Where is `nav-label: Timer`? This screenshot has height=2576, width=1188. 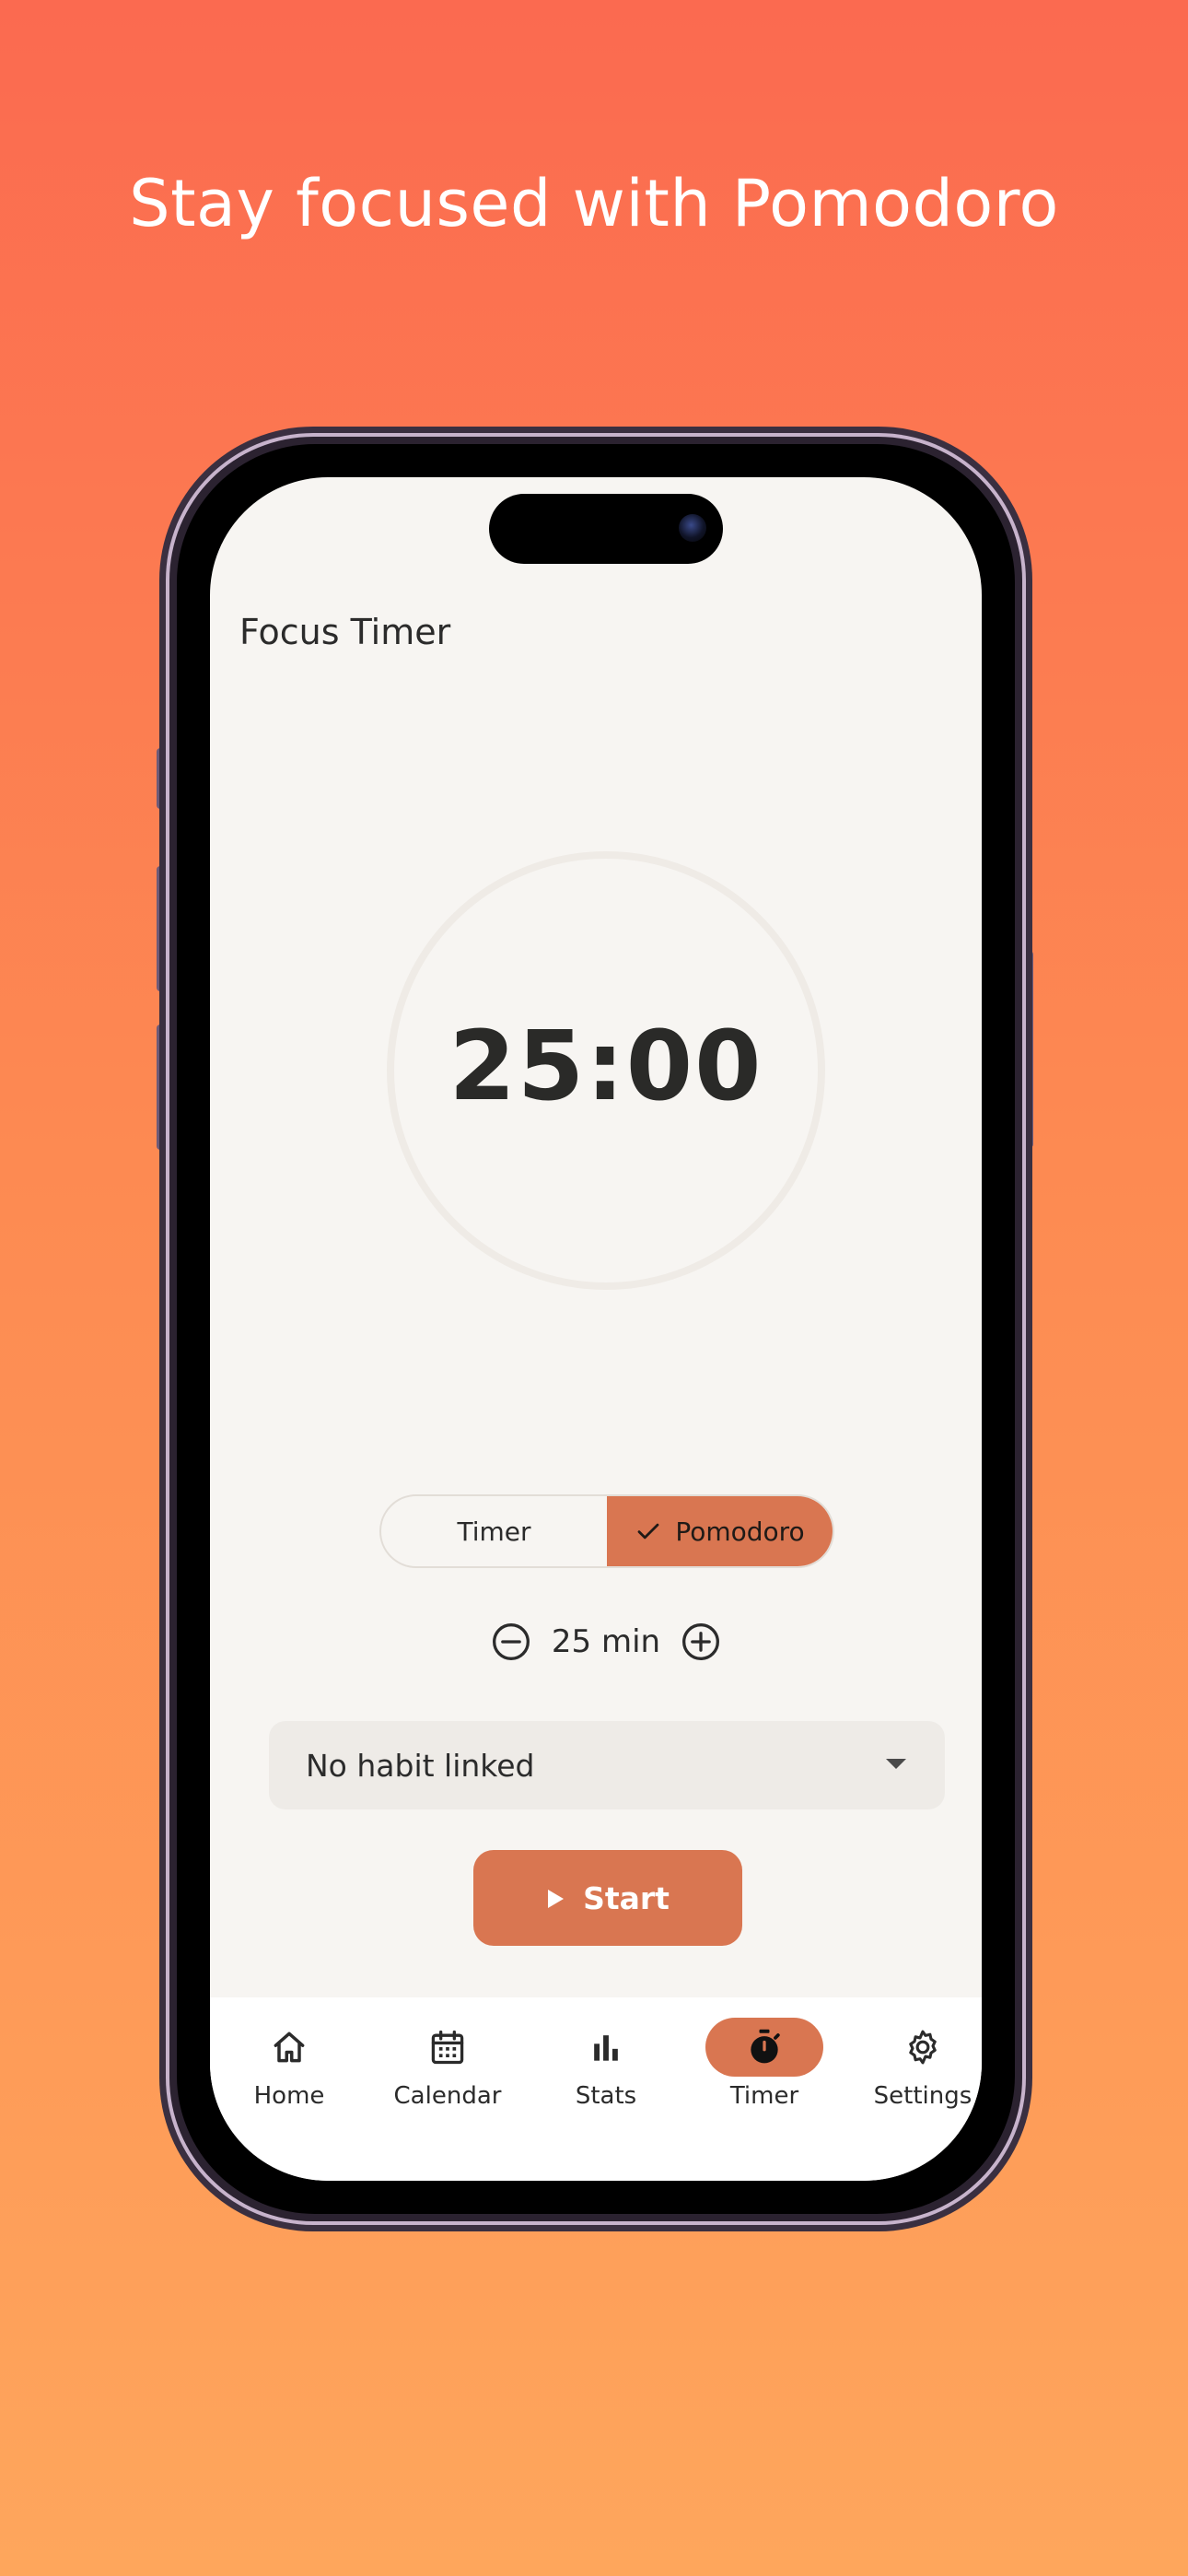
nav-label: Timer is located at coordinates (764, 2096).